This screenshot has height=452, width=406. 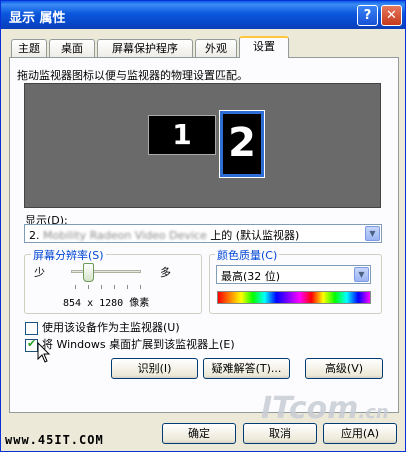 I want to click on color-quality-group, so click(x=295, y=284).